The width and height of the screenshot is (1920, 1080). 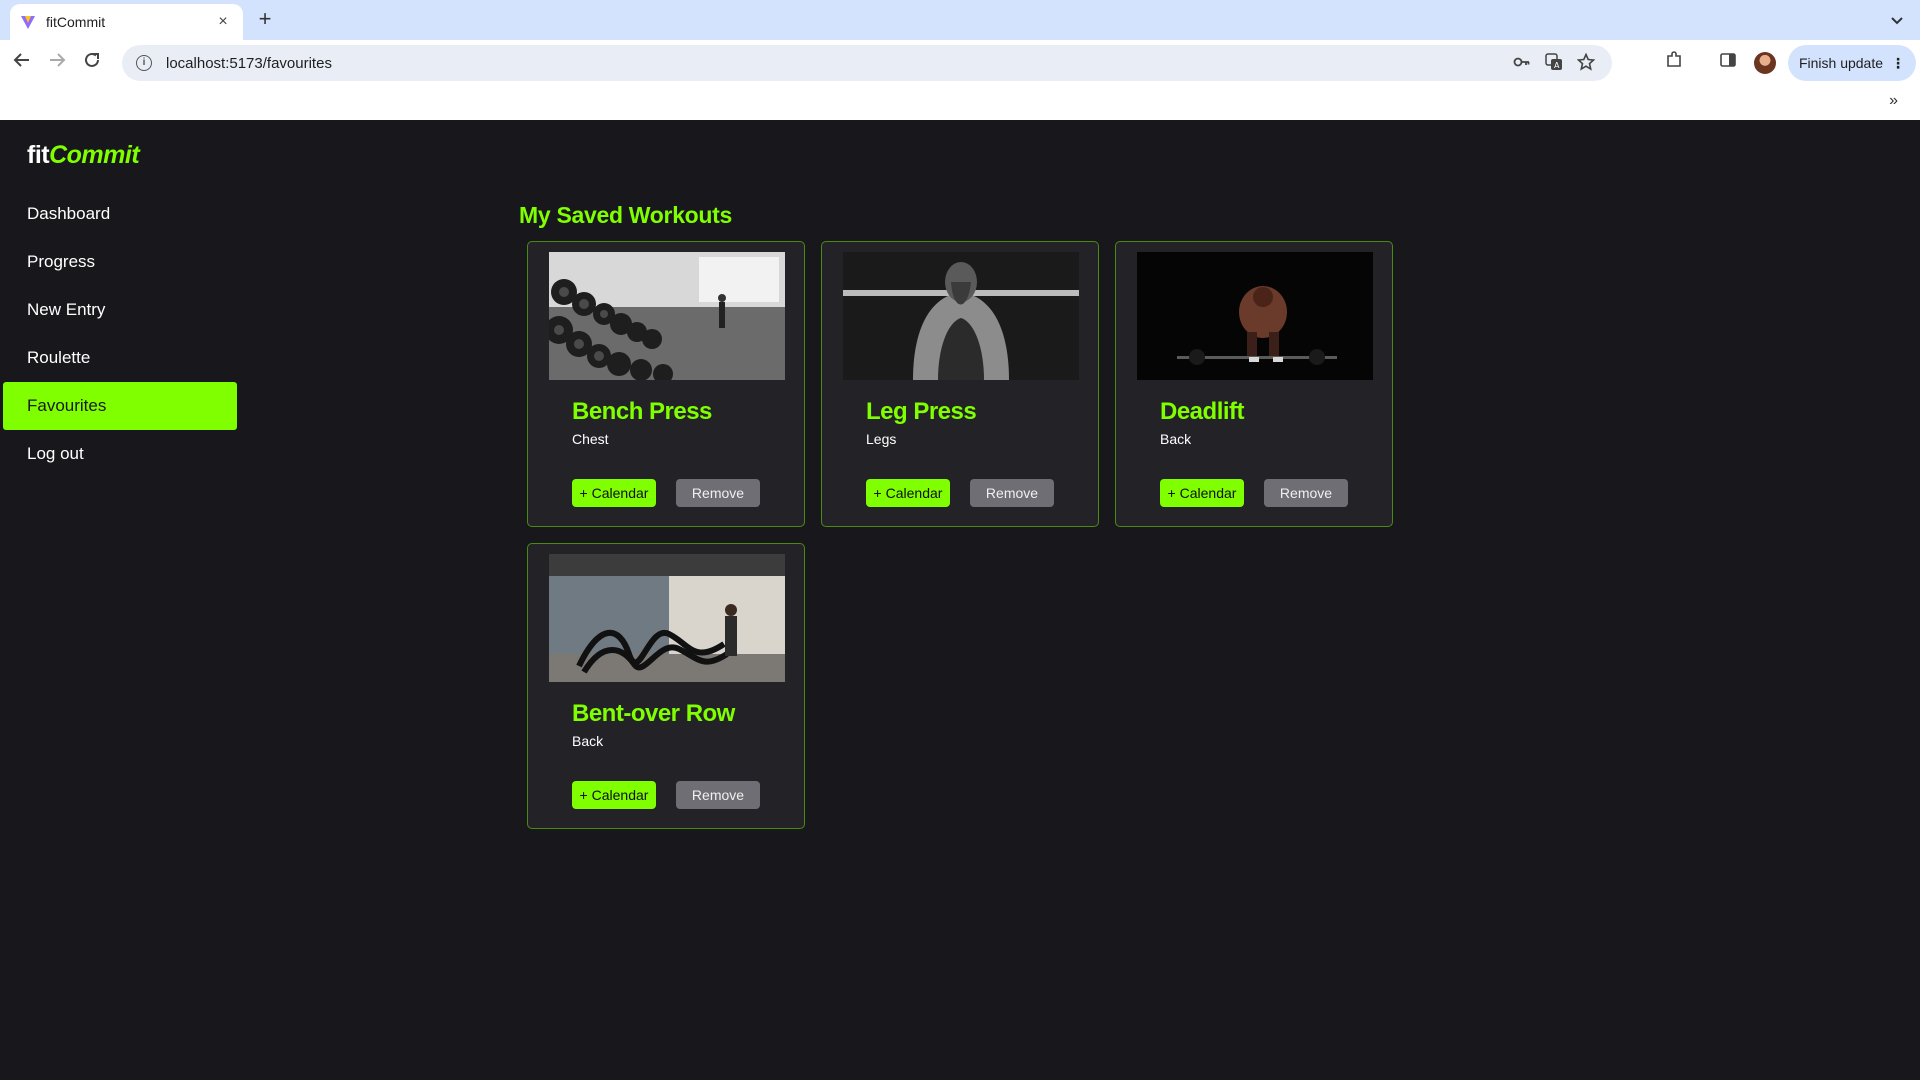 I want to click on workout-card: Deadlift Back + Calendar Remove, so click(x=1254, y=384).